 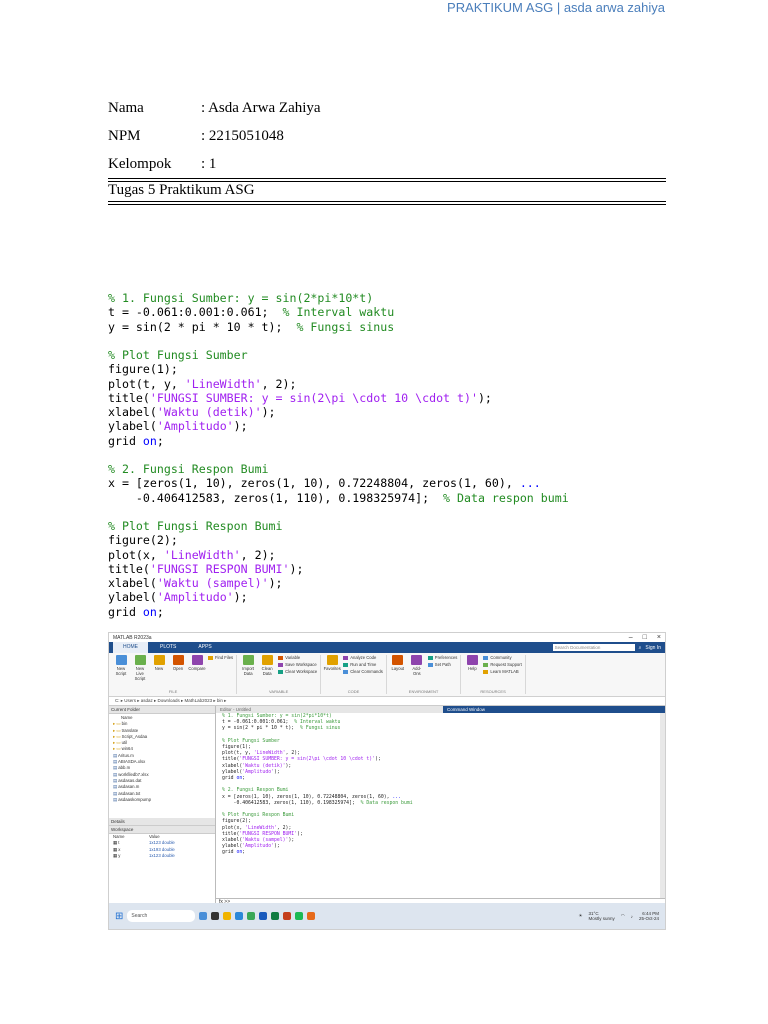 I want to click on compare-button: Compare, so click(x=197, y=663).